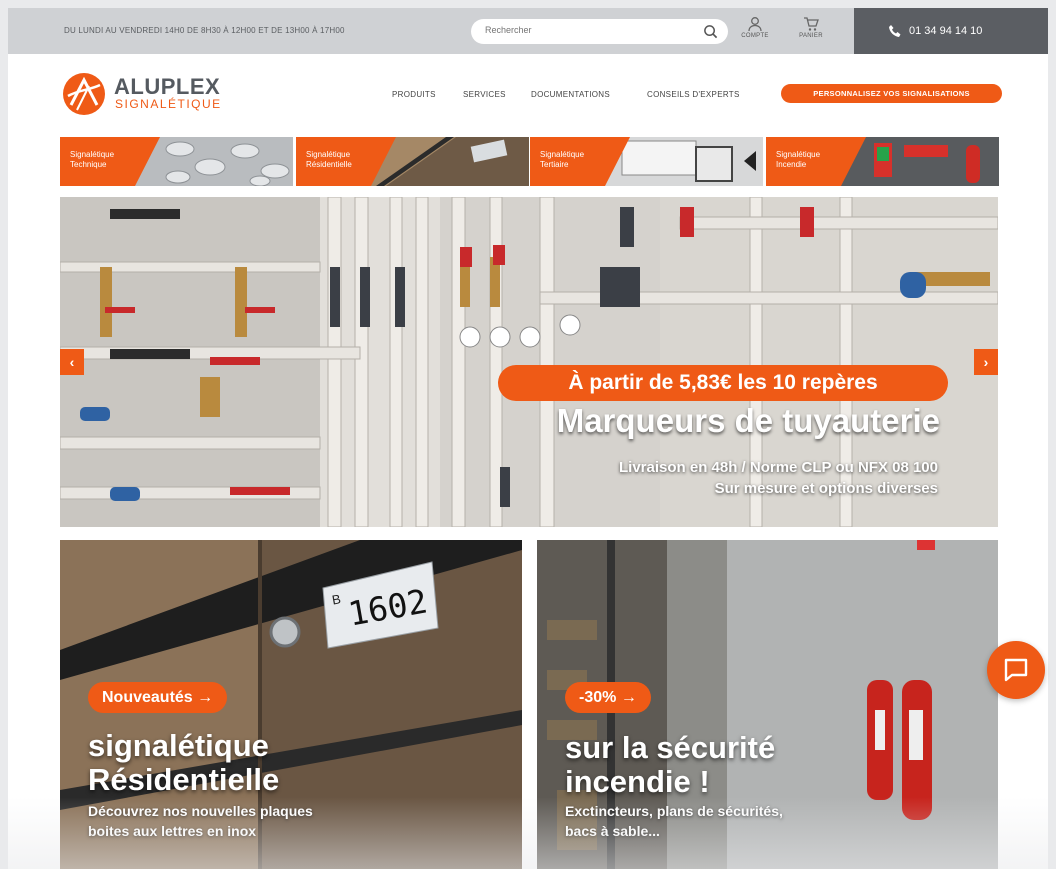  I want to click on card-title-line2: Résidentielle, so click(184, 779).